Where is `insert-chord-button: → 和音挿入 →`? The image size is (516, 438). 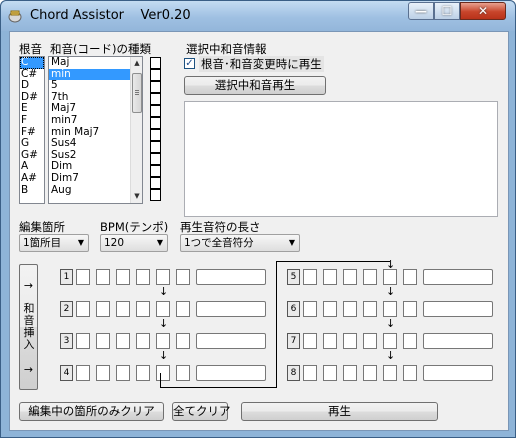 insert-chord-button: → 和音挿入 → is located at coordinates (28, 327).